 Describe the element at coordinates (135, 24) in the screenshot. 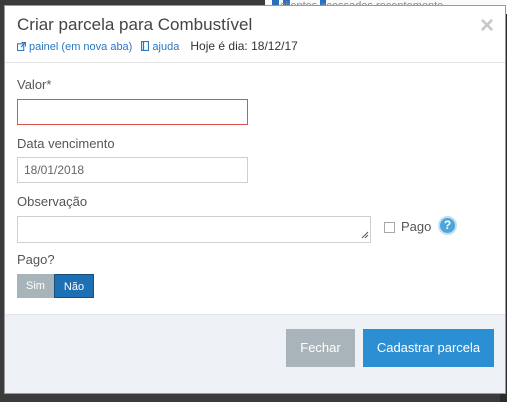

I see `modal-title: Criar parcela para Combustível` at that location.